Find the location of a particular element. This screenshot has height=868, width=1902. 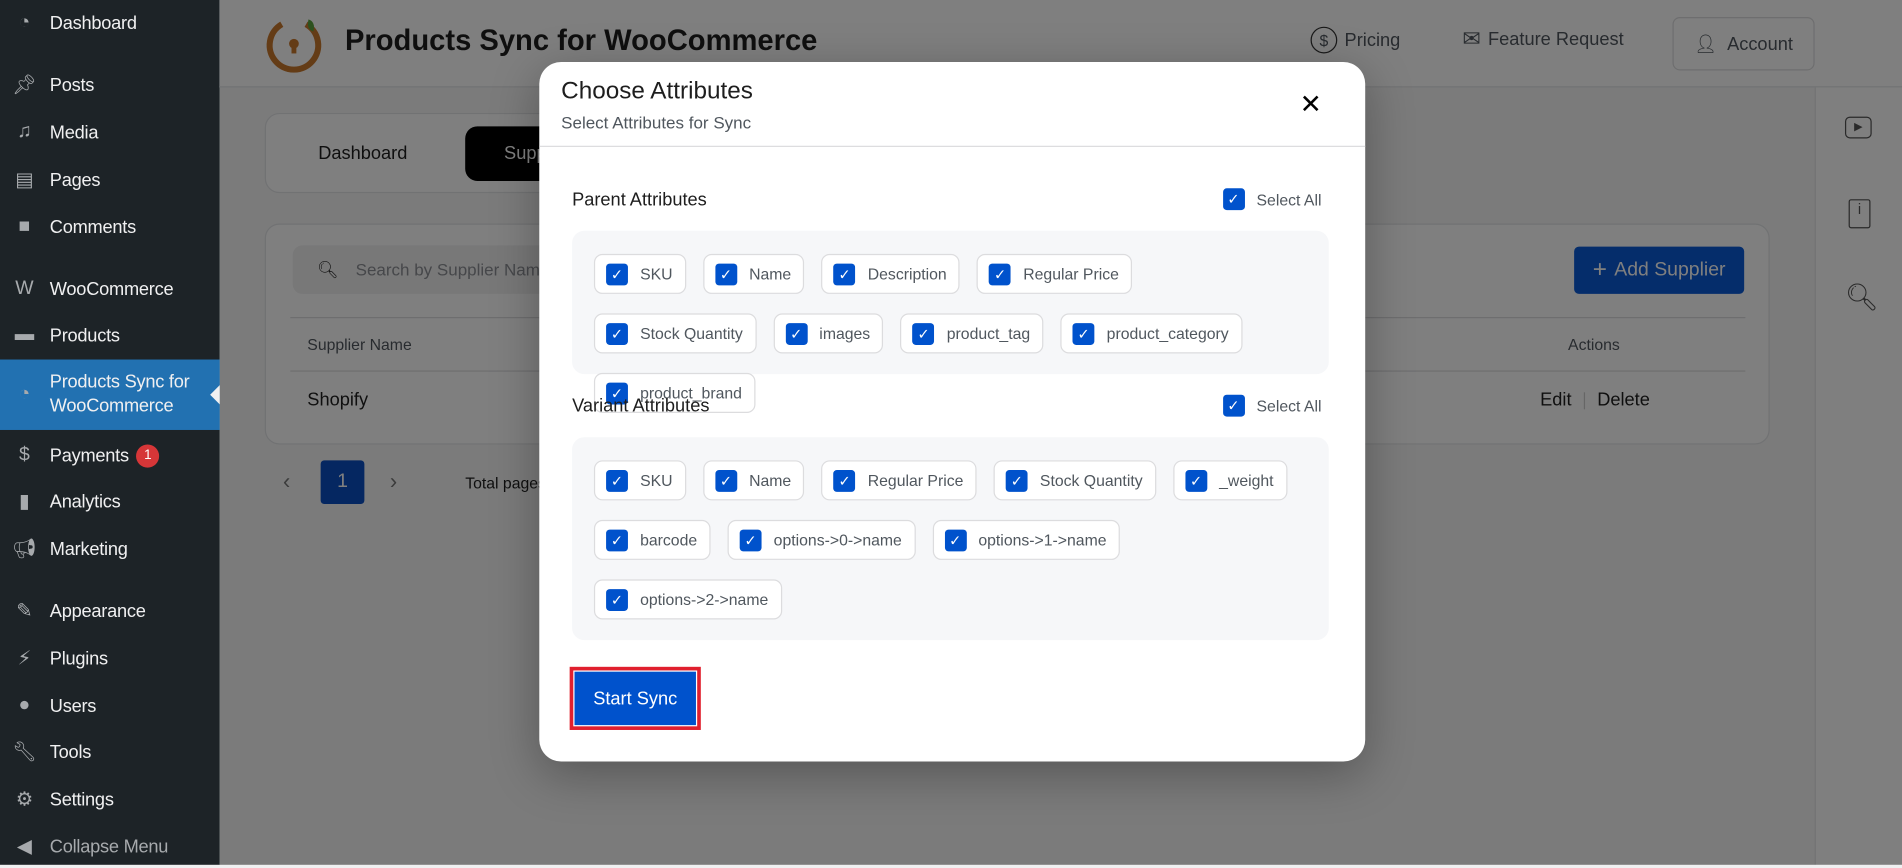

start-sync-button: Start Sync is located at coordinates (635, 698).